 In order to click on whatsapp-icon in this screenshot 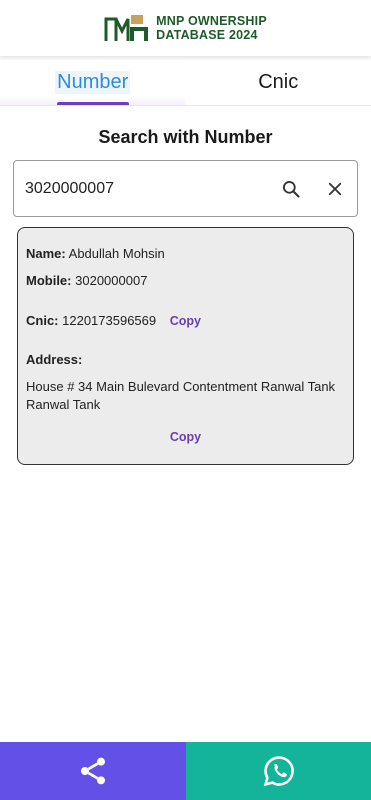, I will do `click(278, 771)`.